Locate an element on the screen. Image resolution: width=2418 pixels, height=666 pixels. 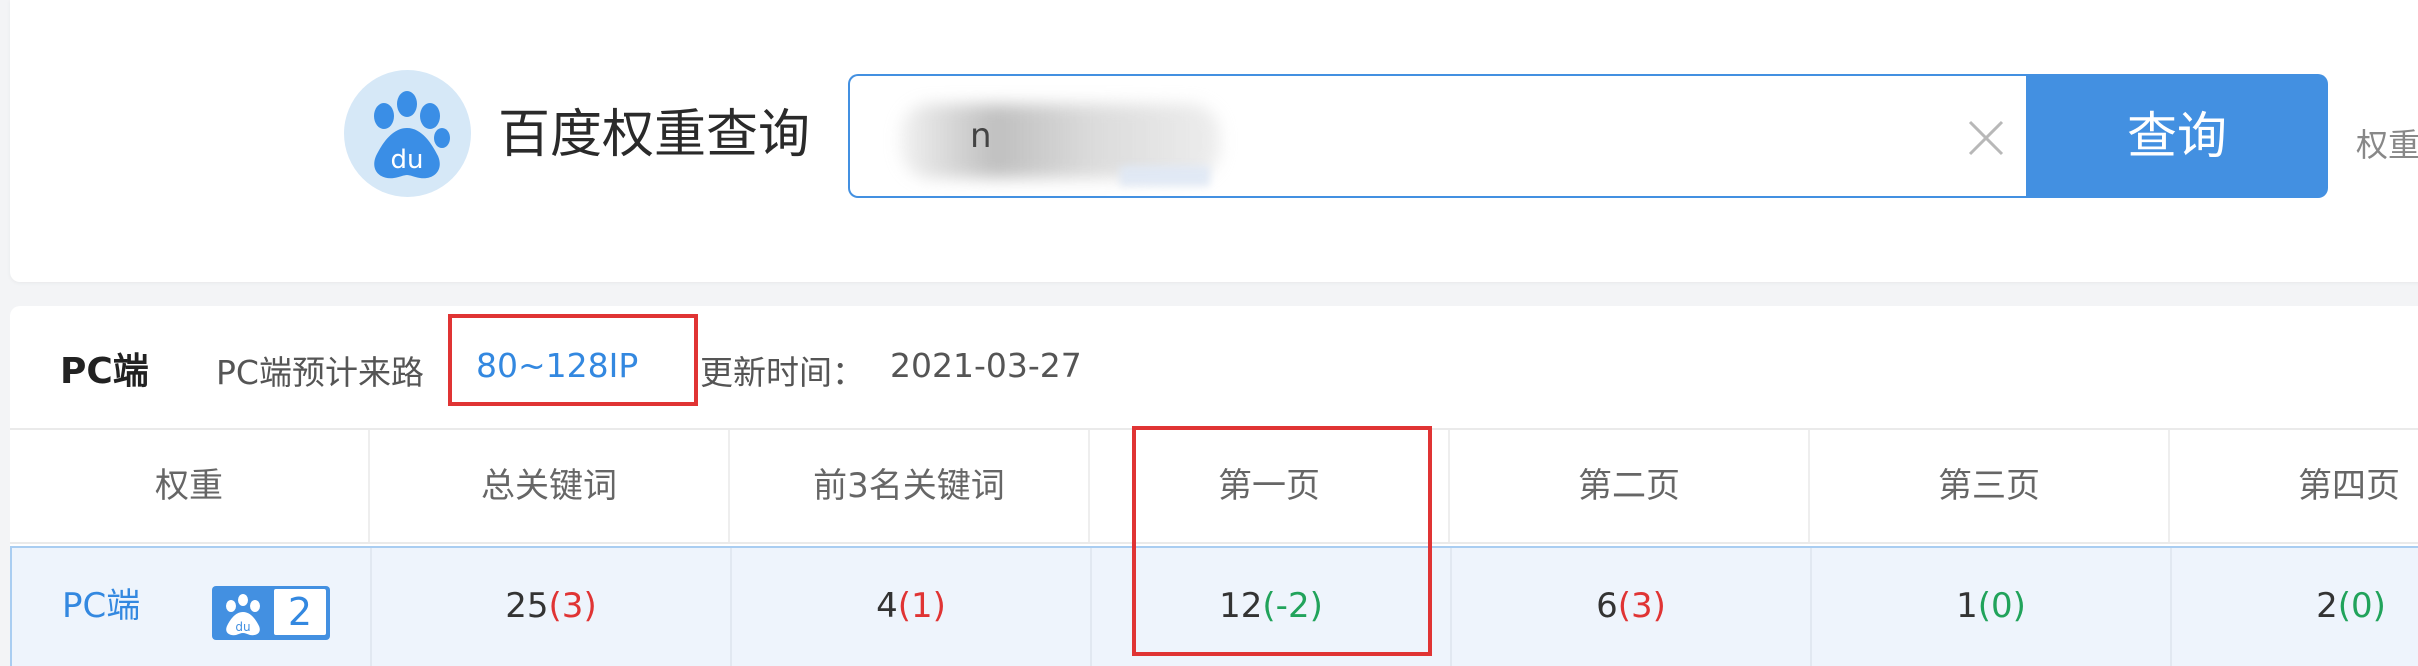
page1-cell: 12(-2) is located at coordinates (1272, 607).